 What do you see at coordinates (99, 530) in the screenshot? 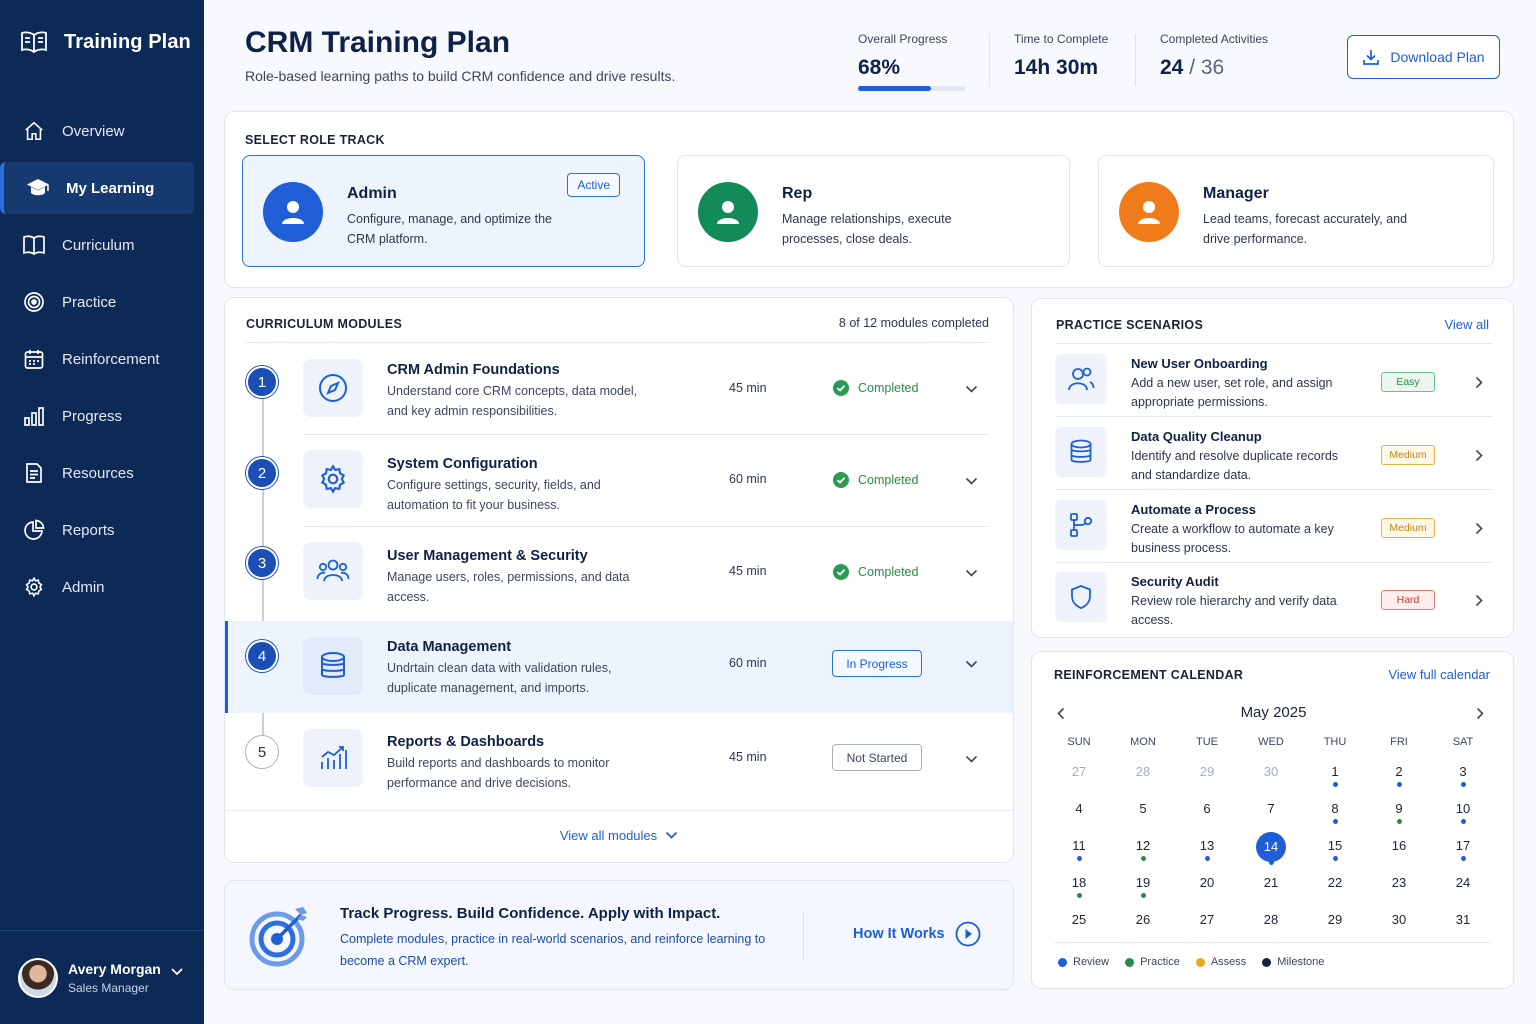
I see `sidebar-item-reports: Reports` at bounding box center [99, 530].